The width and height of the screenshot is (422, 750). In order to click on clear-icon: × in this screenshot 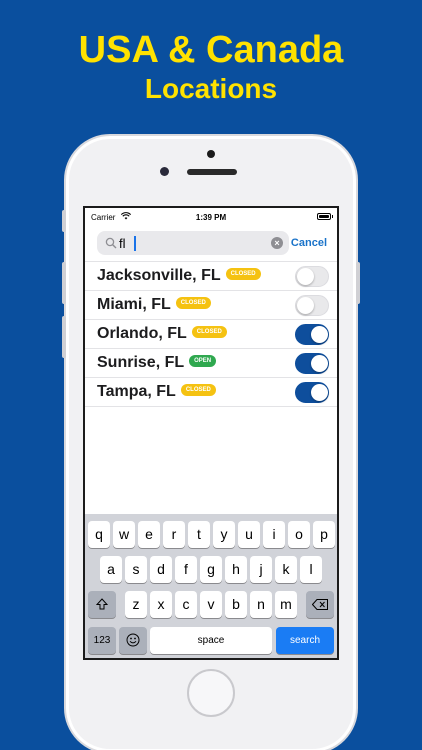, I will do `click(277, 243)`.